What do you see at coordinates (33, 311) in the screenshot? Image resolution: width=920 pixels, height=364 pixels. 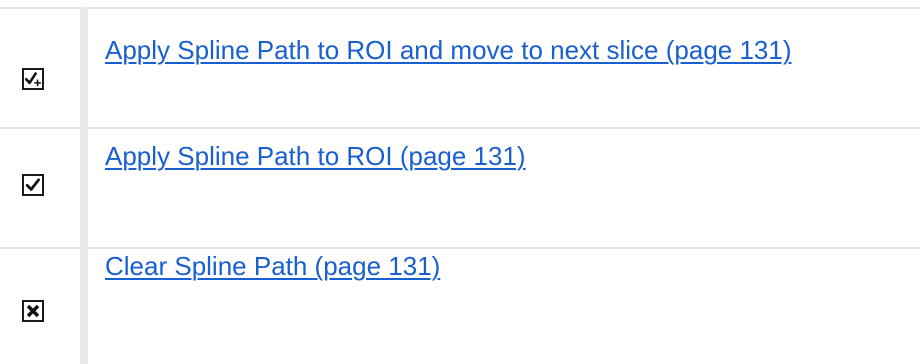 I see `clear-x-icon` at bounding box center [33, 311].